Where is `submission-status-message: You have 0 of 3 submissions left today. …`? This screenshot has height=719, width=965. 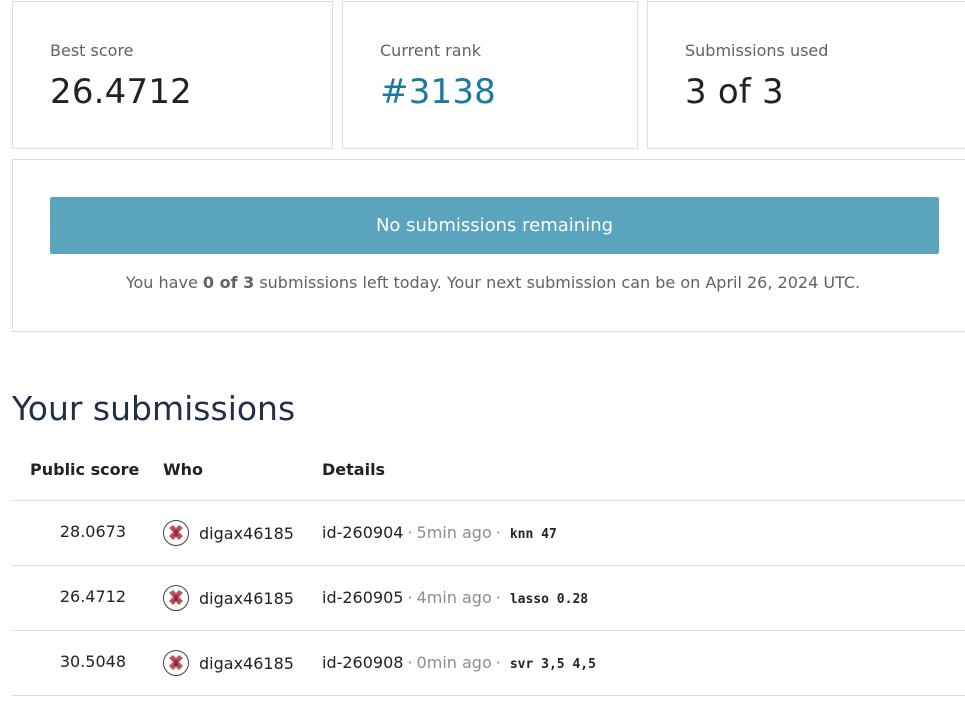 submission-status-message: You have 0 of 3 submissions left today. … is located at coordinates (489, 282).